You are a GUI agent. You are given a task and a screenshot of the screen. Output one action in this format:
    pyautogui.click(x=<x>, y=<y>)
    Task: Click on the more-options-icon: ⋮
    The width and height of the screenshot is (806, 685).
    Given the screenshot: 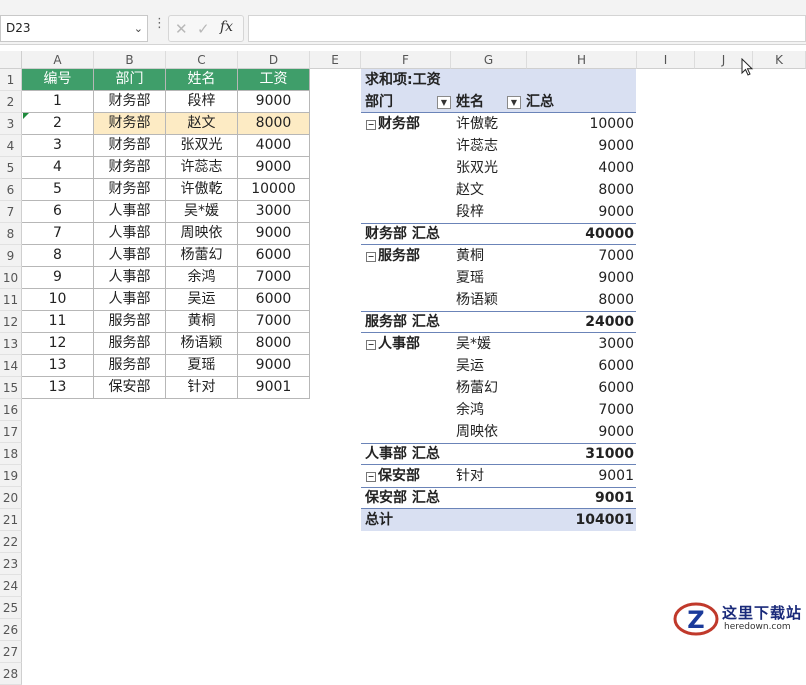 What is the action you would take?
    pyautogui.click(x=159, y=23)
    